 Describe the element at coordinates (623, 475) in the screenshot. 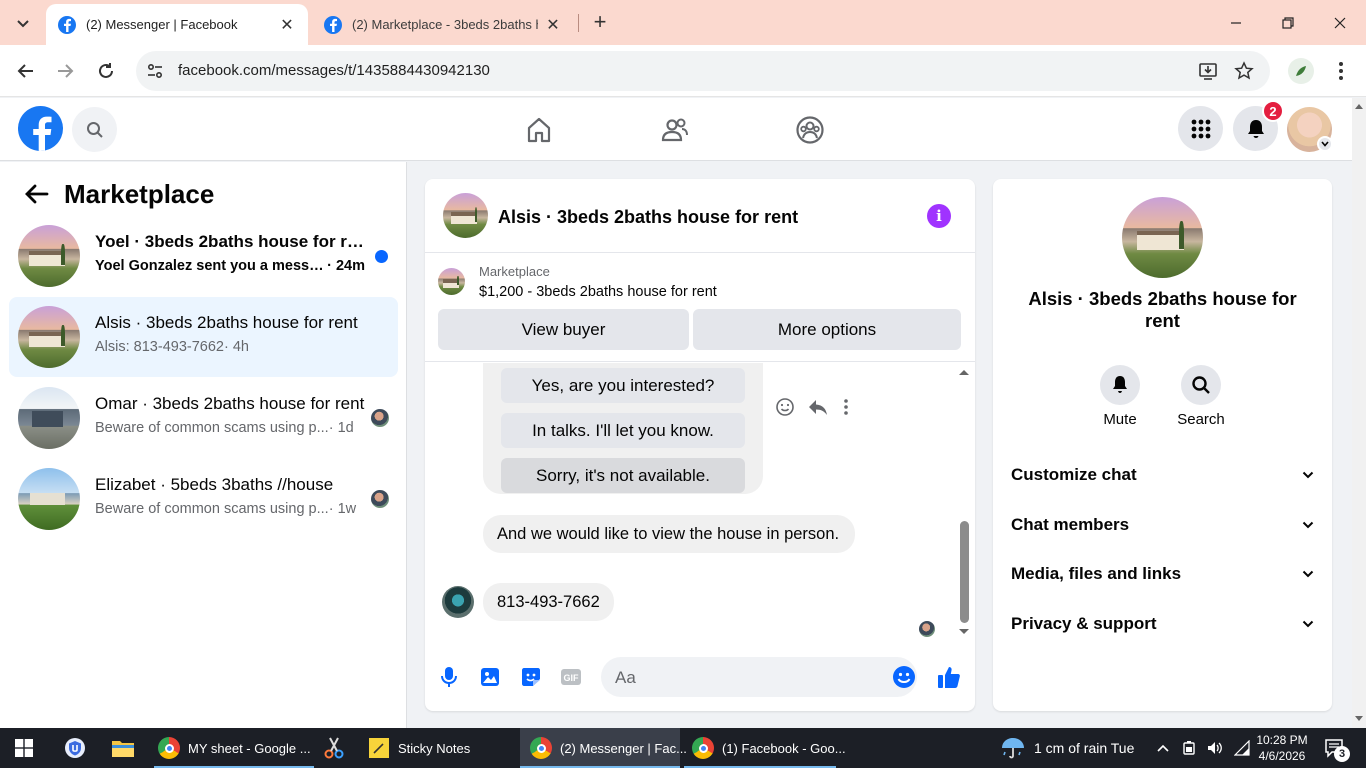

I see `quick-reply-option: Sorry, it's not available.` at that location.